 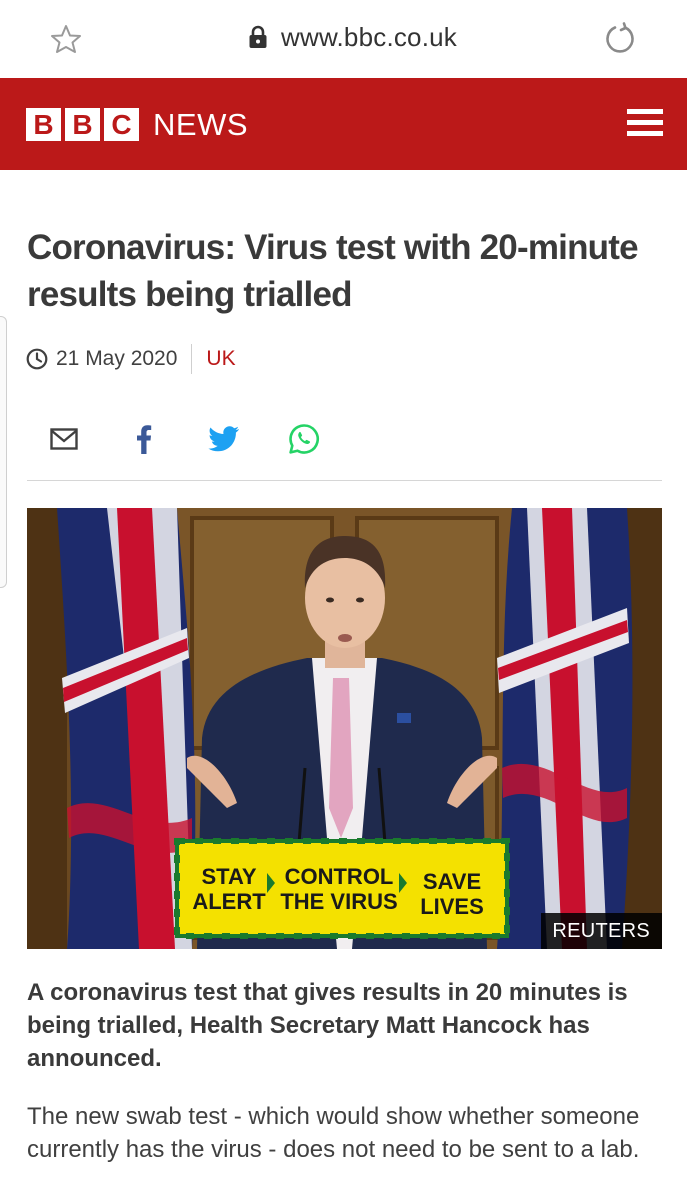 I want to click on article-meta: 21 May 2020 UK, so click(x=131, y=359).